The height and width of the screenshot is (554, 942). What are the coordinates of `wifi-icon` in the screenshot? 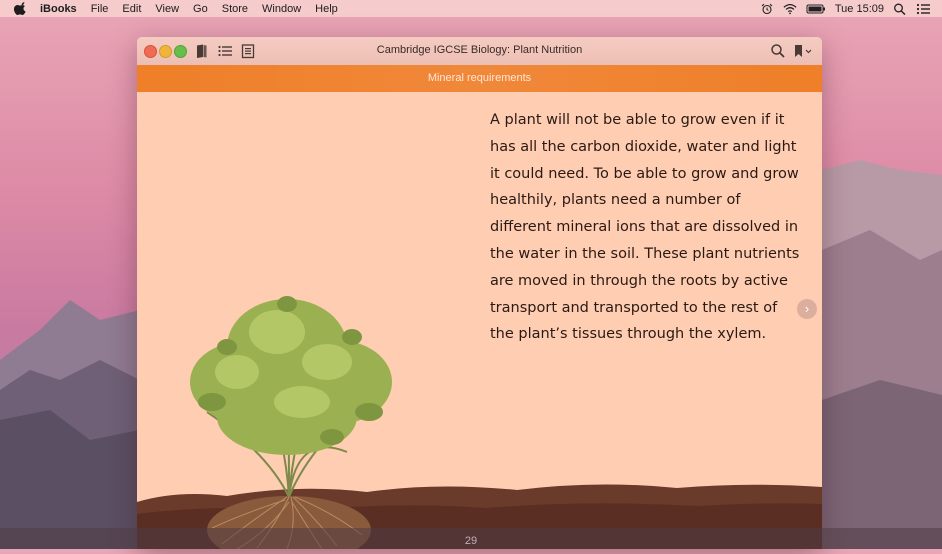 It's located at (790, 9).